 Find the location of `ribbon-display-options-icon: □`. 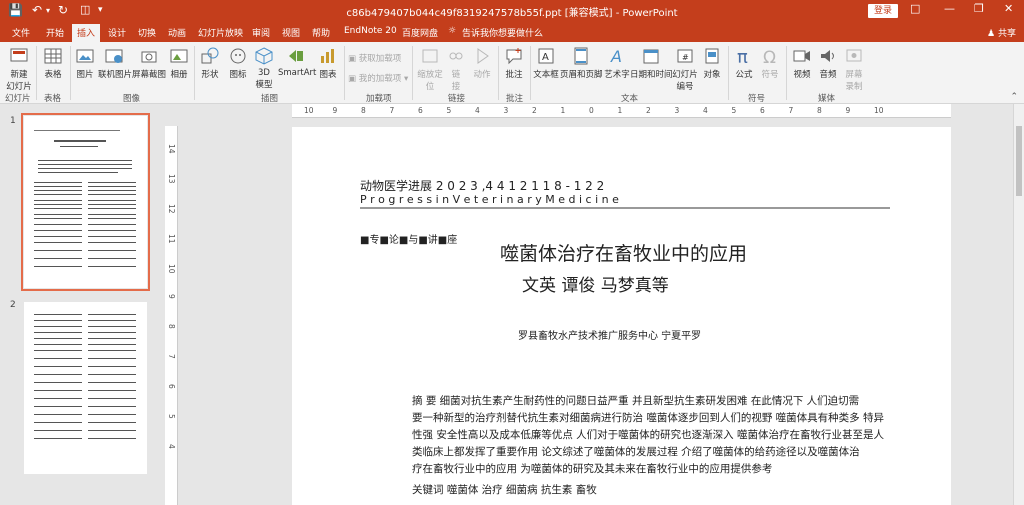

ribbon-display-options-icon: □ is located at coordinates (915, 8).